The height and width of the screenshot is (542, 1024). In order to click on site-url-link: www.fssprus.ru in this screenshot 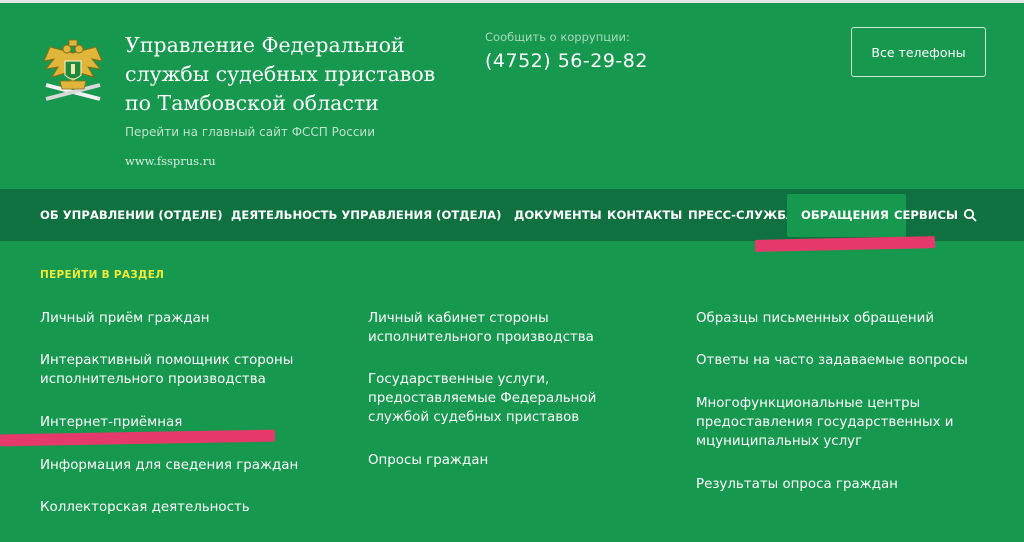, I will do `click(170, 161)`.